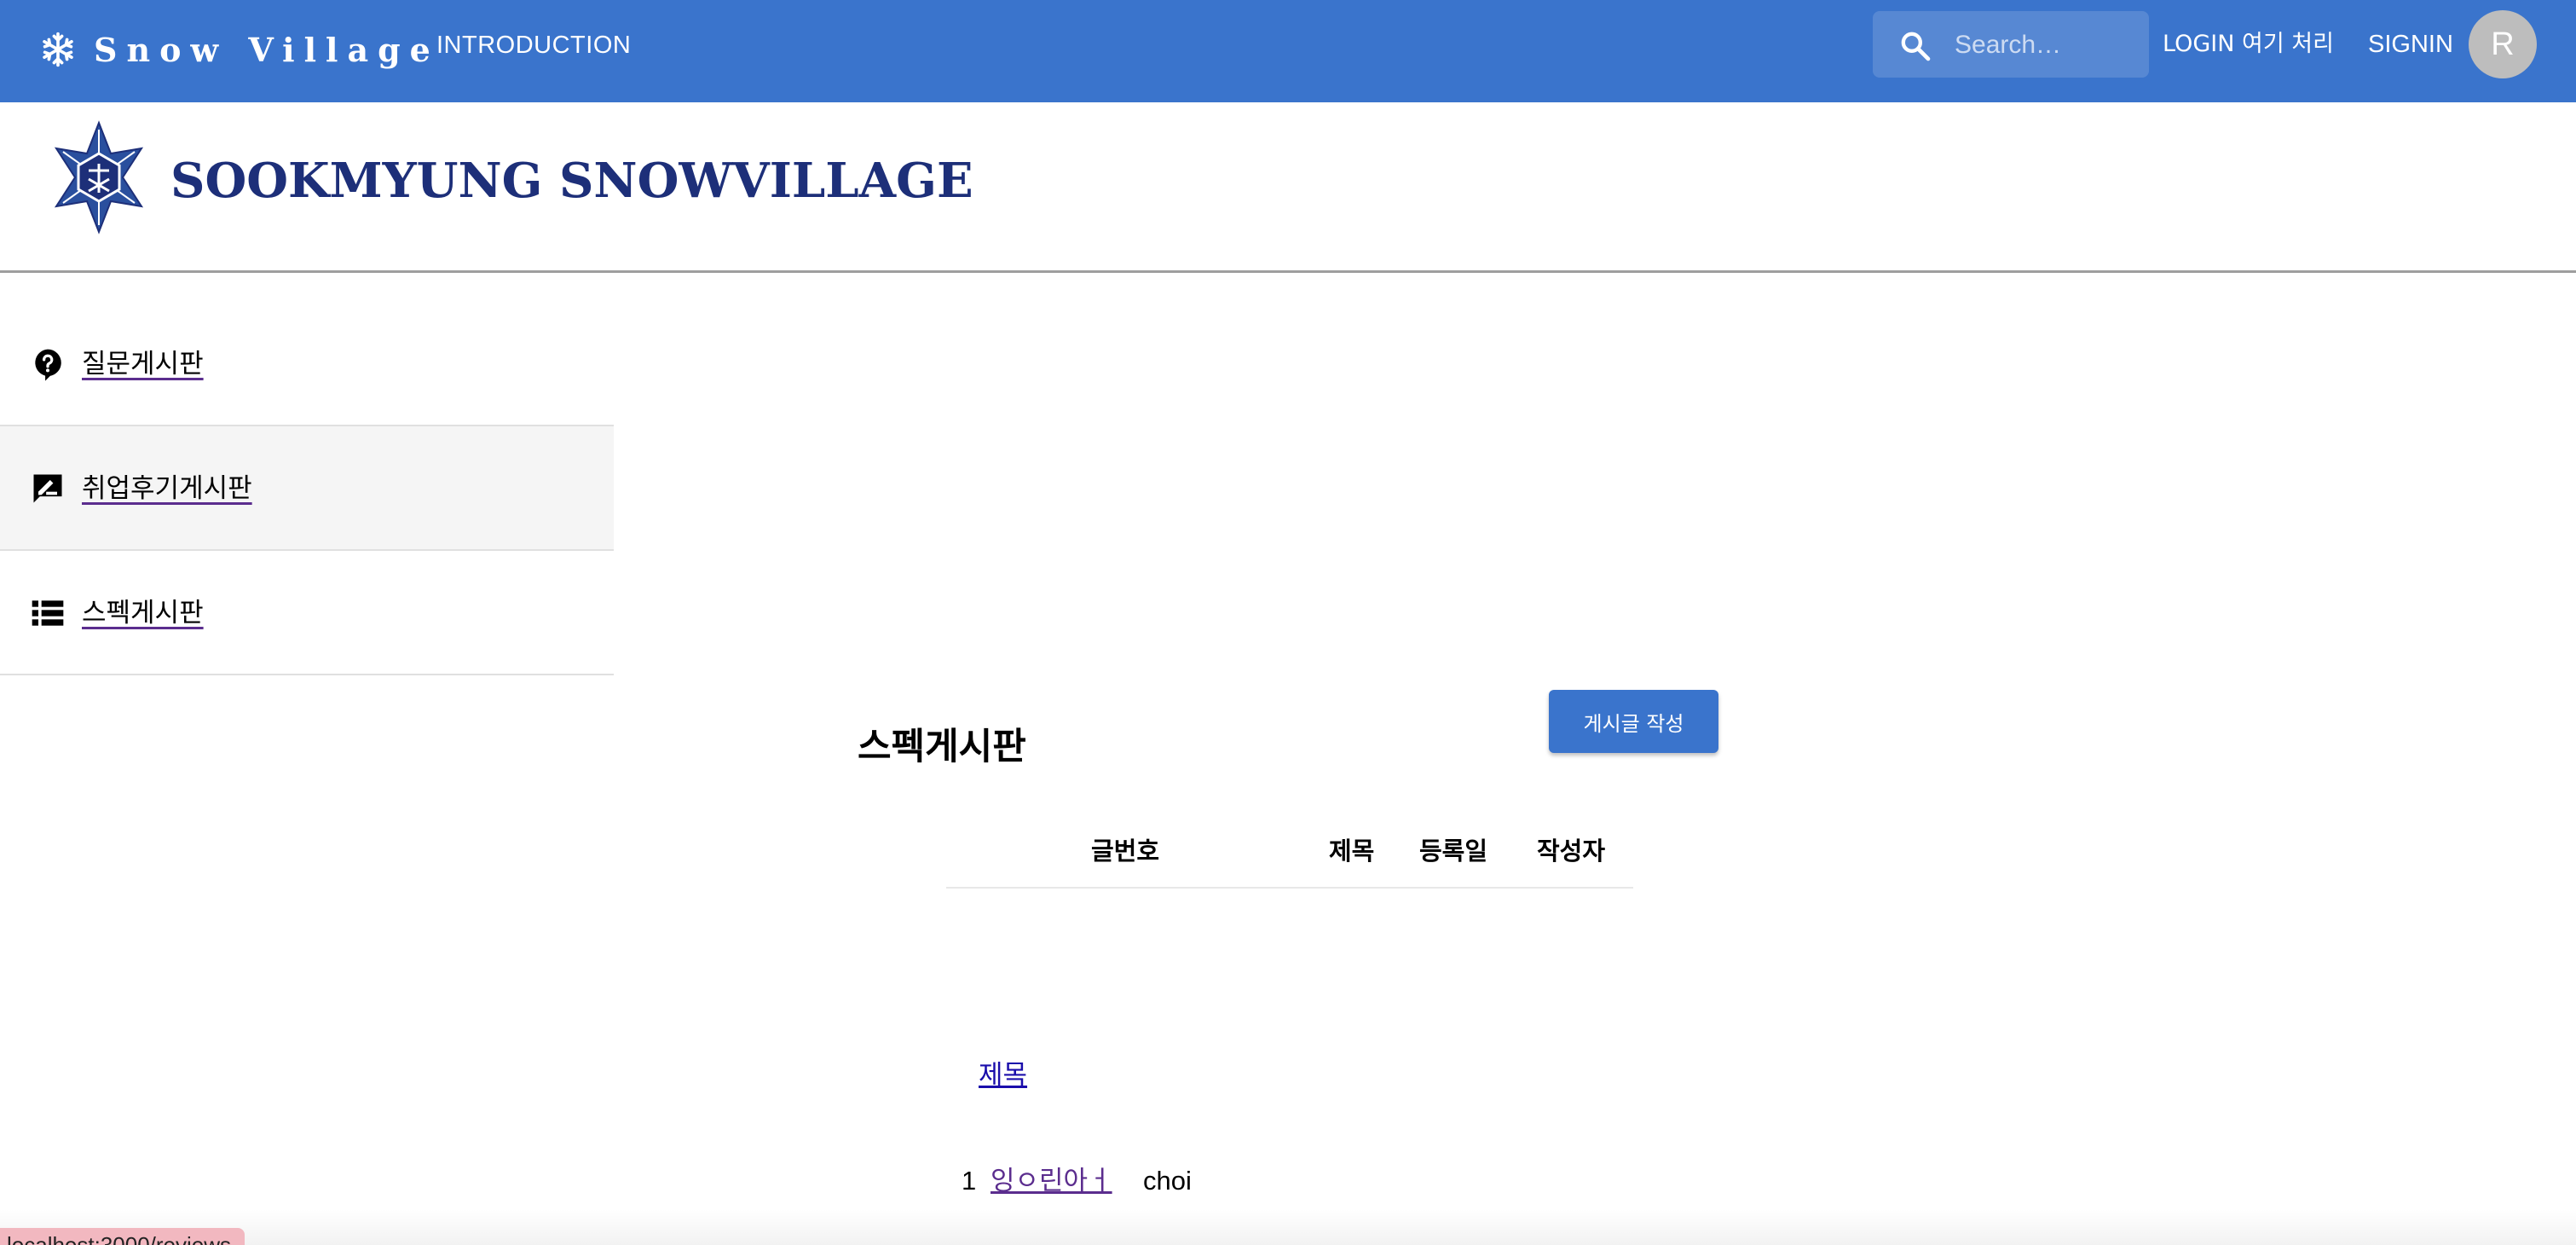 This screenshot has height=1245, width=2576. What do you see at coordinates (267, 49) in the screenshot?
I see `brand-name: Snow Village` at bounding box center [267, 49].